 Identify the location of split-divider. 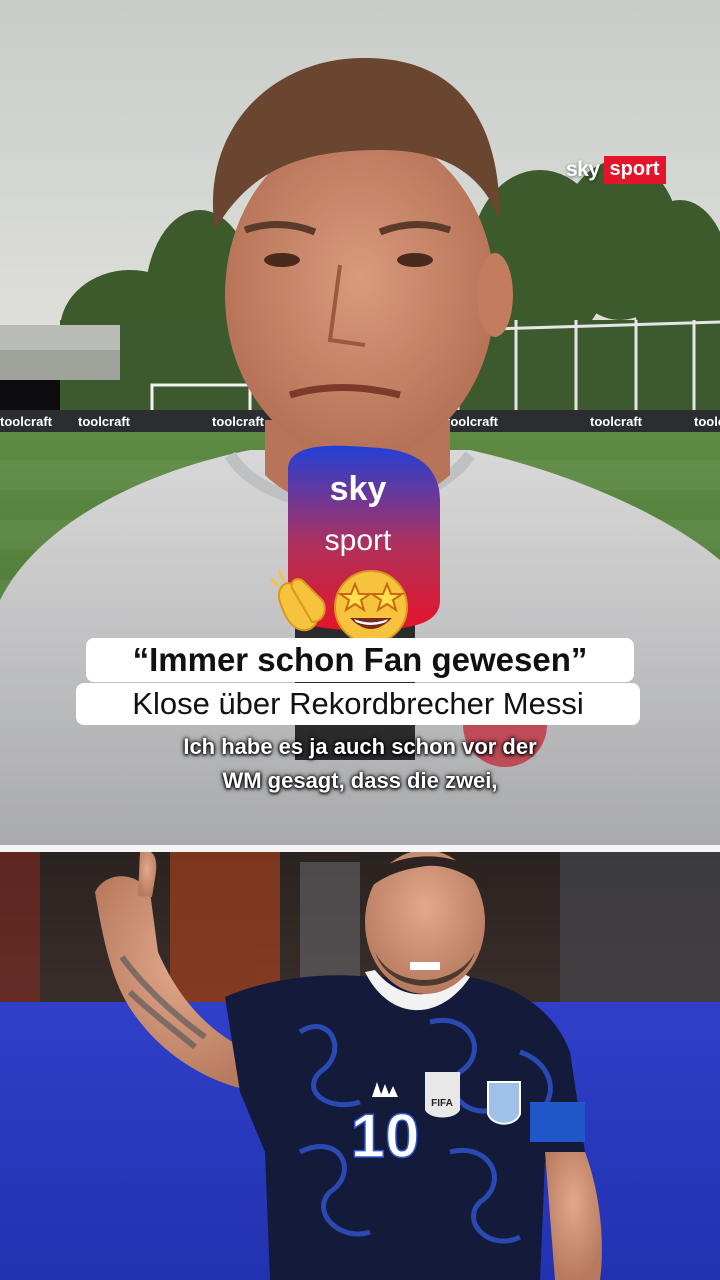
(360, 848).